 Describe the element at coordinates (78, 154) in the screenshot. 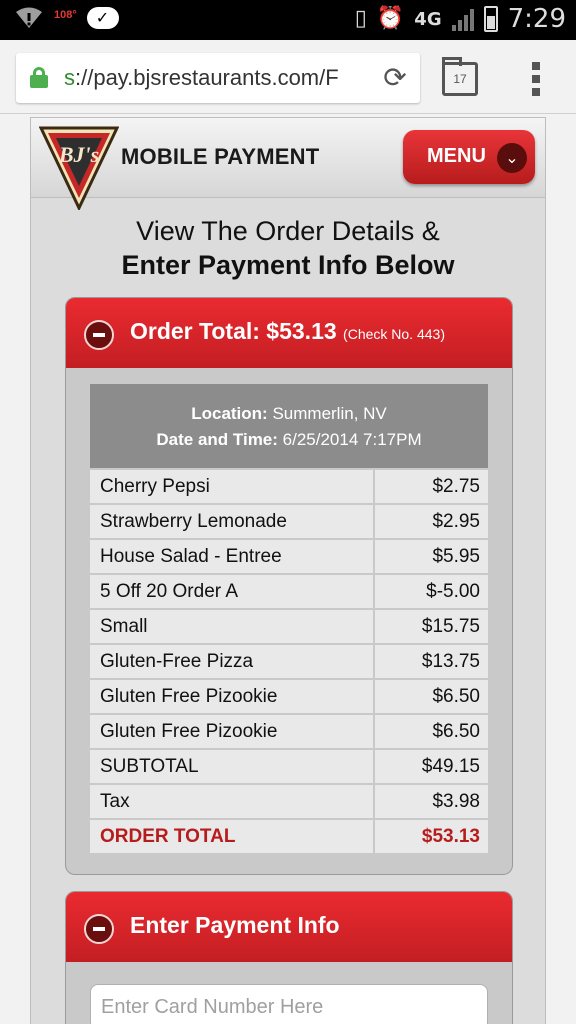

I see `svg-text: BJ's` at that location.